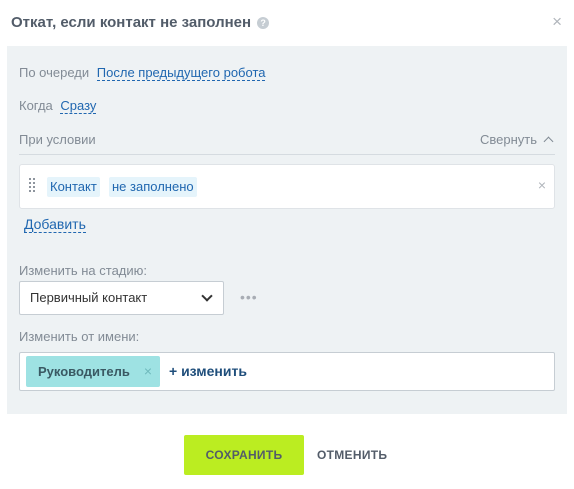 This screenshot has width=574, height=489. What do you see at coordinates (352, 455) in the screenshot?
I see `cancel-button: ОТМЕНИТЬ` at bounding box center [352, 455].